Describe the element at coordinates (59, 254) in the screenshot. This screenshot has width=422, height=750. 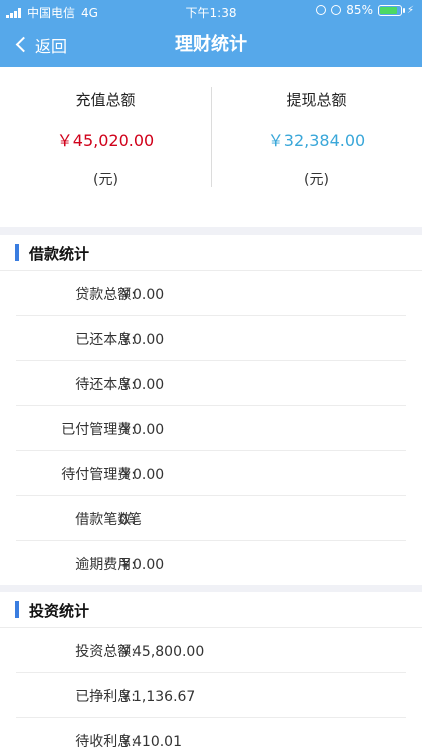
I see `loan-section-title: 借款统计` at that location.